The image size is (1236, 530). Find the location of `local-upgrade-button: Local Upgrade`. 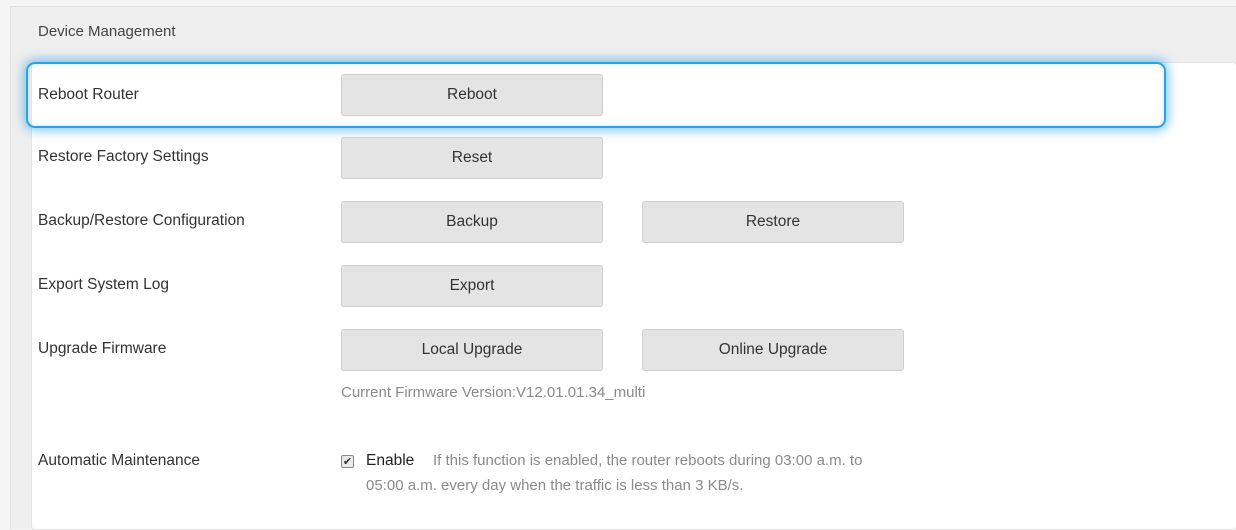

local-upgrade-button: Local Upgrade is located at coordinates (472, 350).